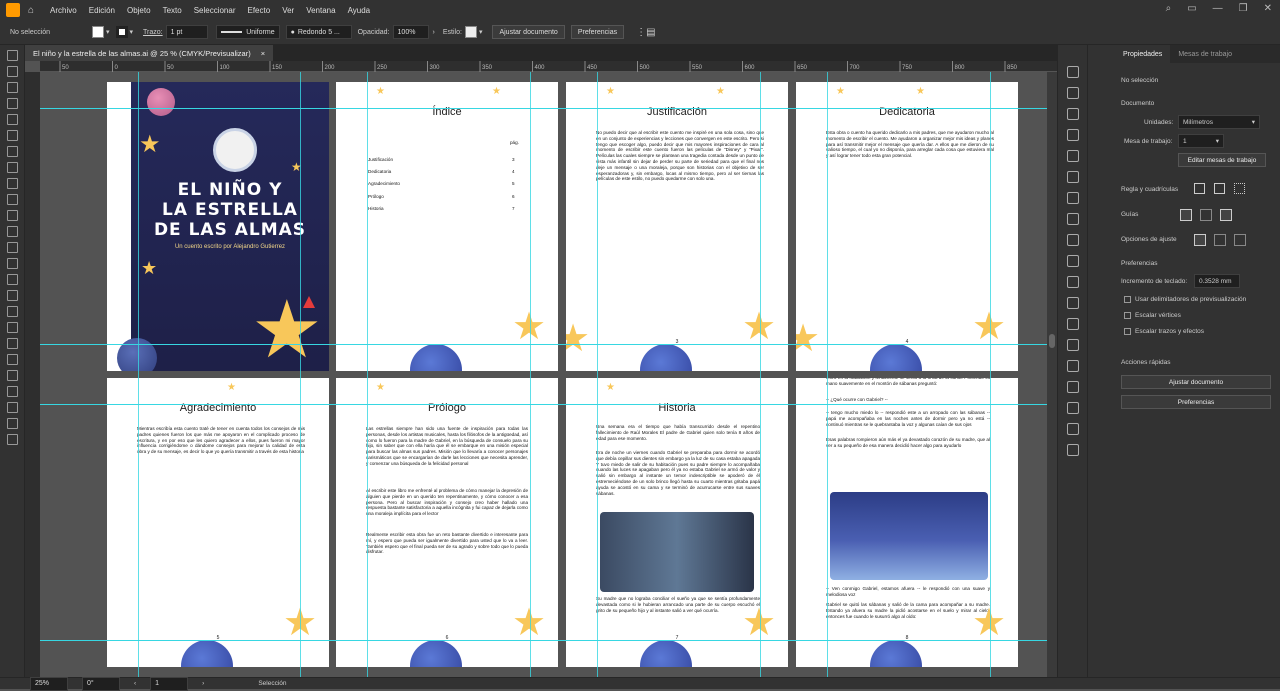 This screenshot has height=691, width=1280. What do you see at coordinates (597, 32) in the screenshot?
I see `preferences-button: Preferencias` at bounding box center [597, 32].